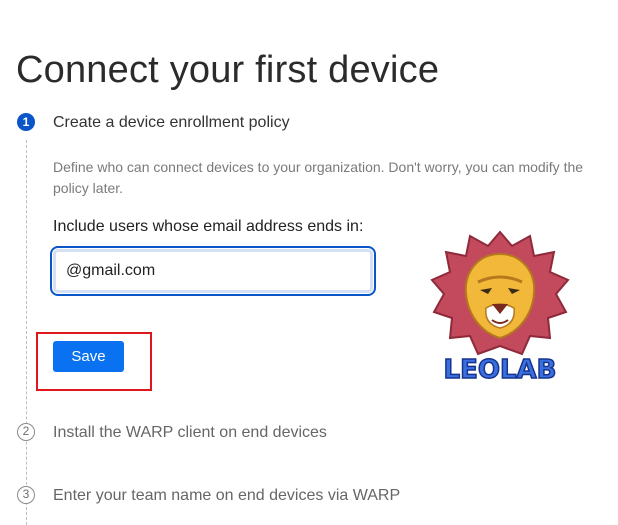 The image size is (618, 525). I want to click on steps-timeline, so click(26, 332).